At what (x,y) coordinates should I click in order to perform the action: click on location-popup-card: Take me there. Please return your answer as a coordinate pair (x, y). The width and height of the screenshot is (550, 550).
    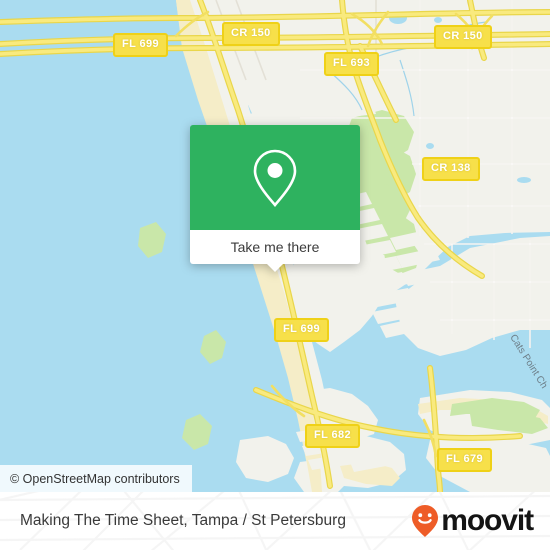
    Looking at the image, I should click on (275, 198).